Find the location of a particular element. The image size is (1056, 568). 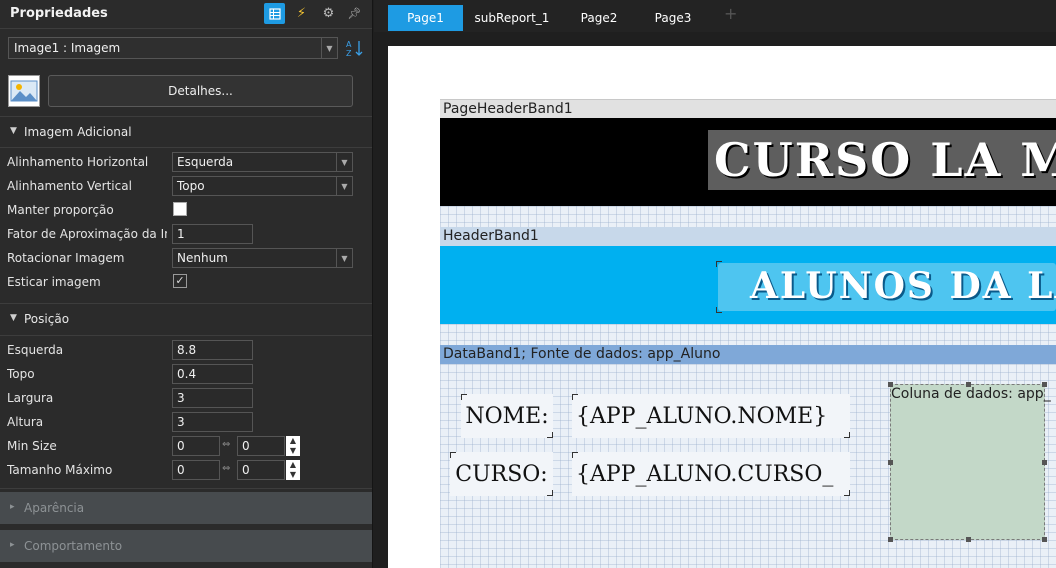

prop-row-largura: Largura 3 is located at coordinates (186, 398).